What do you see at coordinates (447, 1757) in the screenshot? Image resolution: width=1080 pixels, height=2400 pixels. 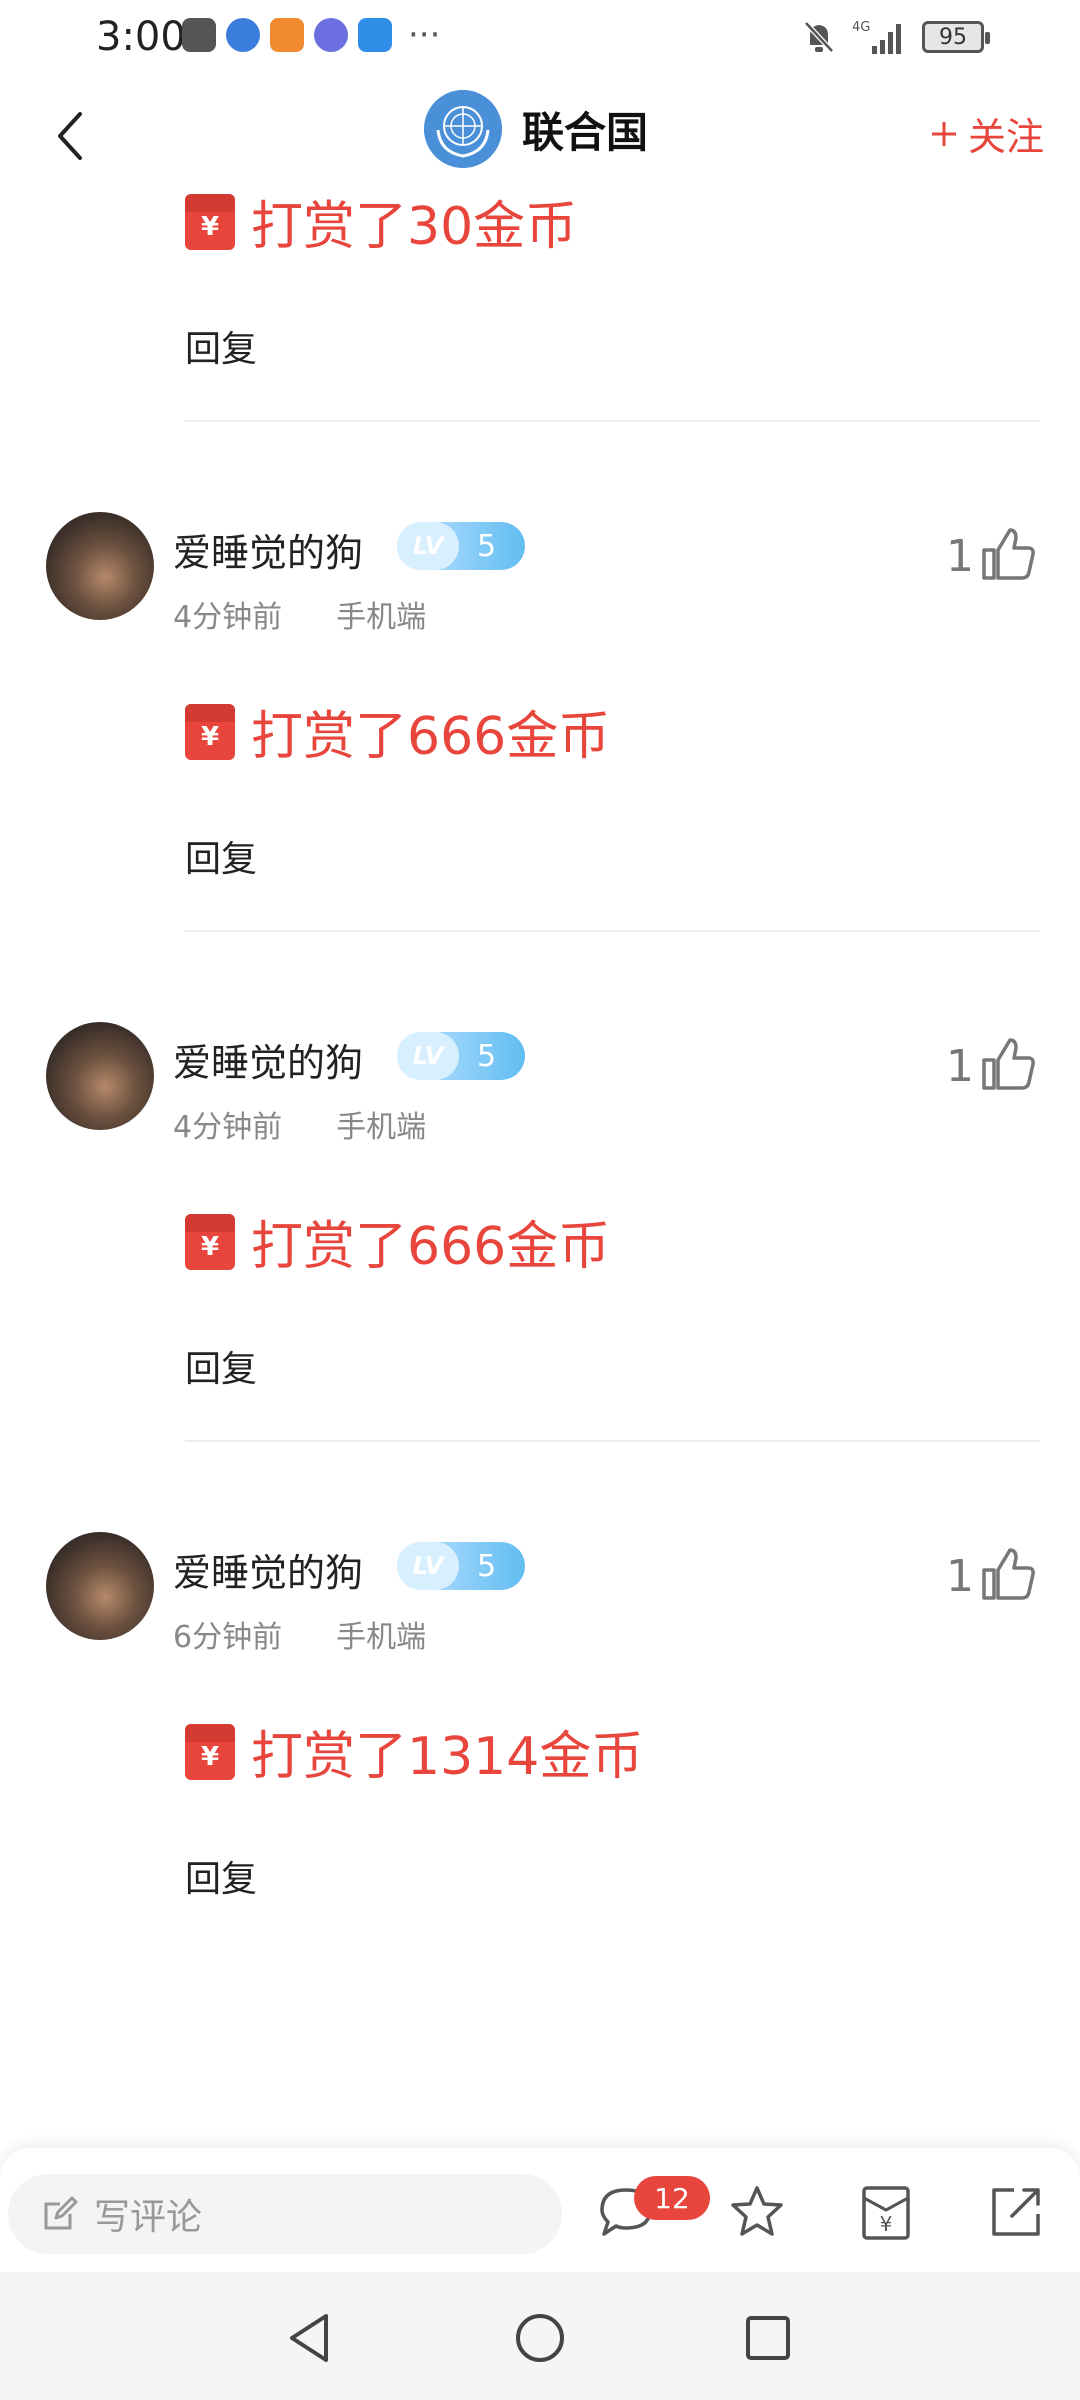 I see `reward-text: 打赏了1314金币` at bounding box center [447, 1757].